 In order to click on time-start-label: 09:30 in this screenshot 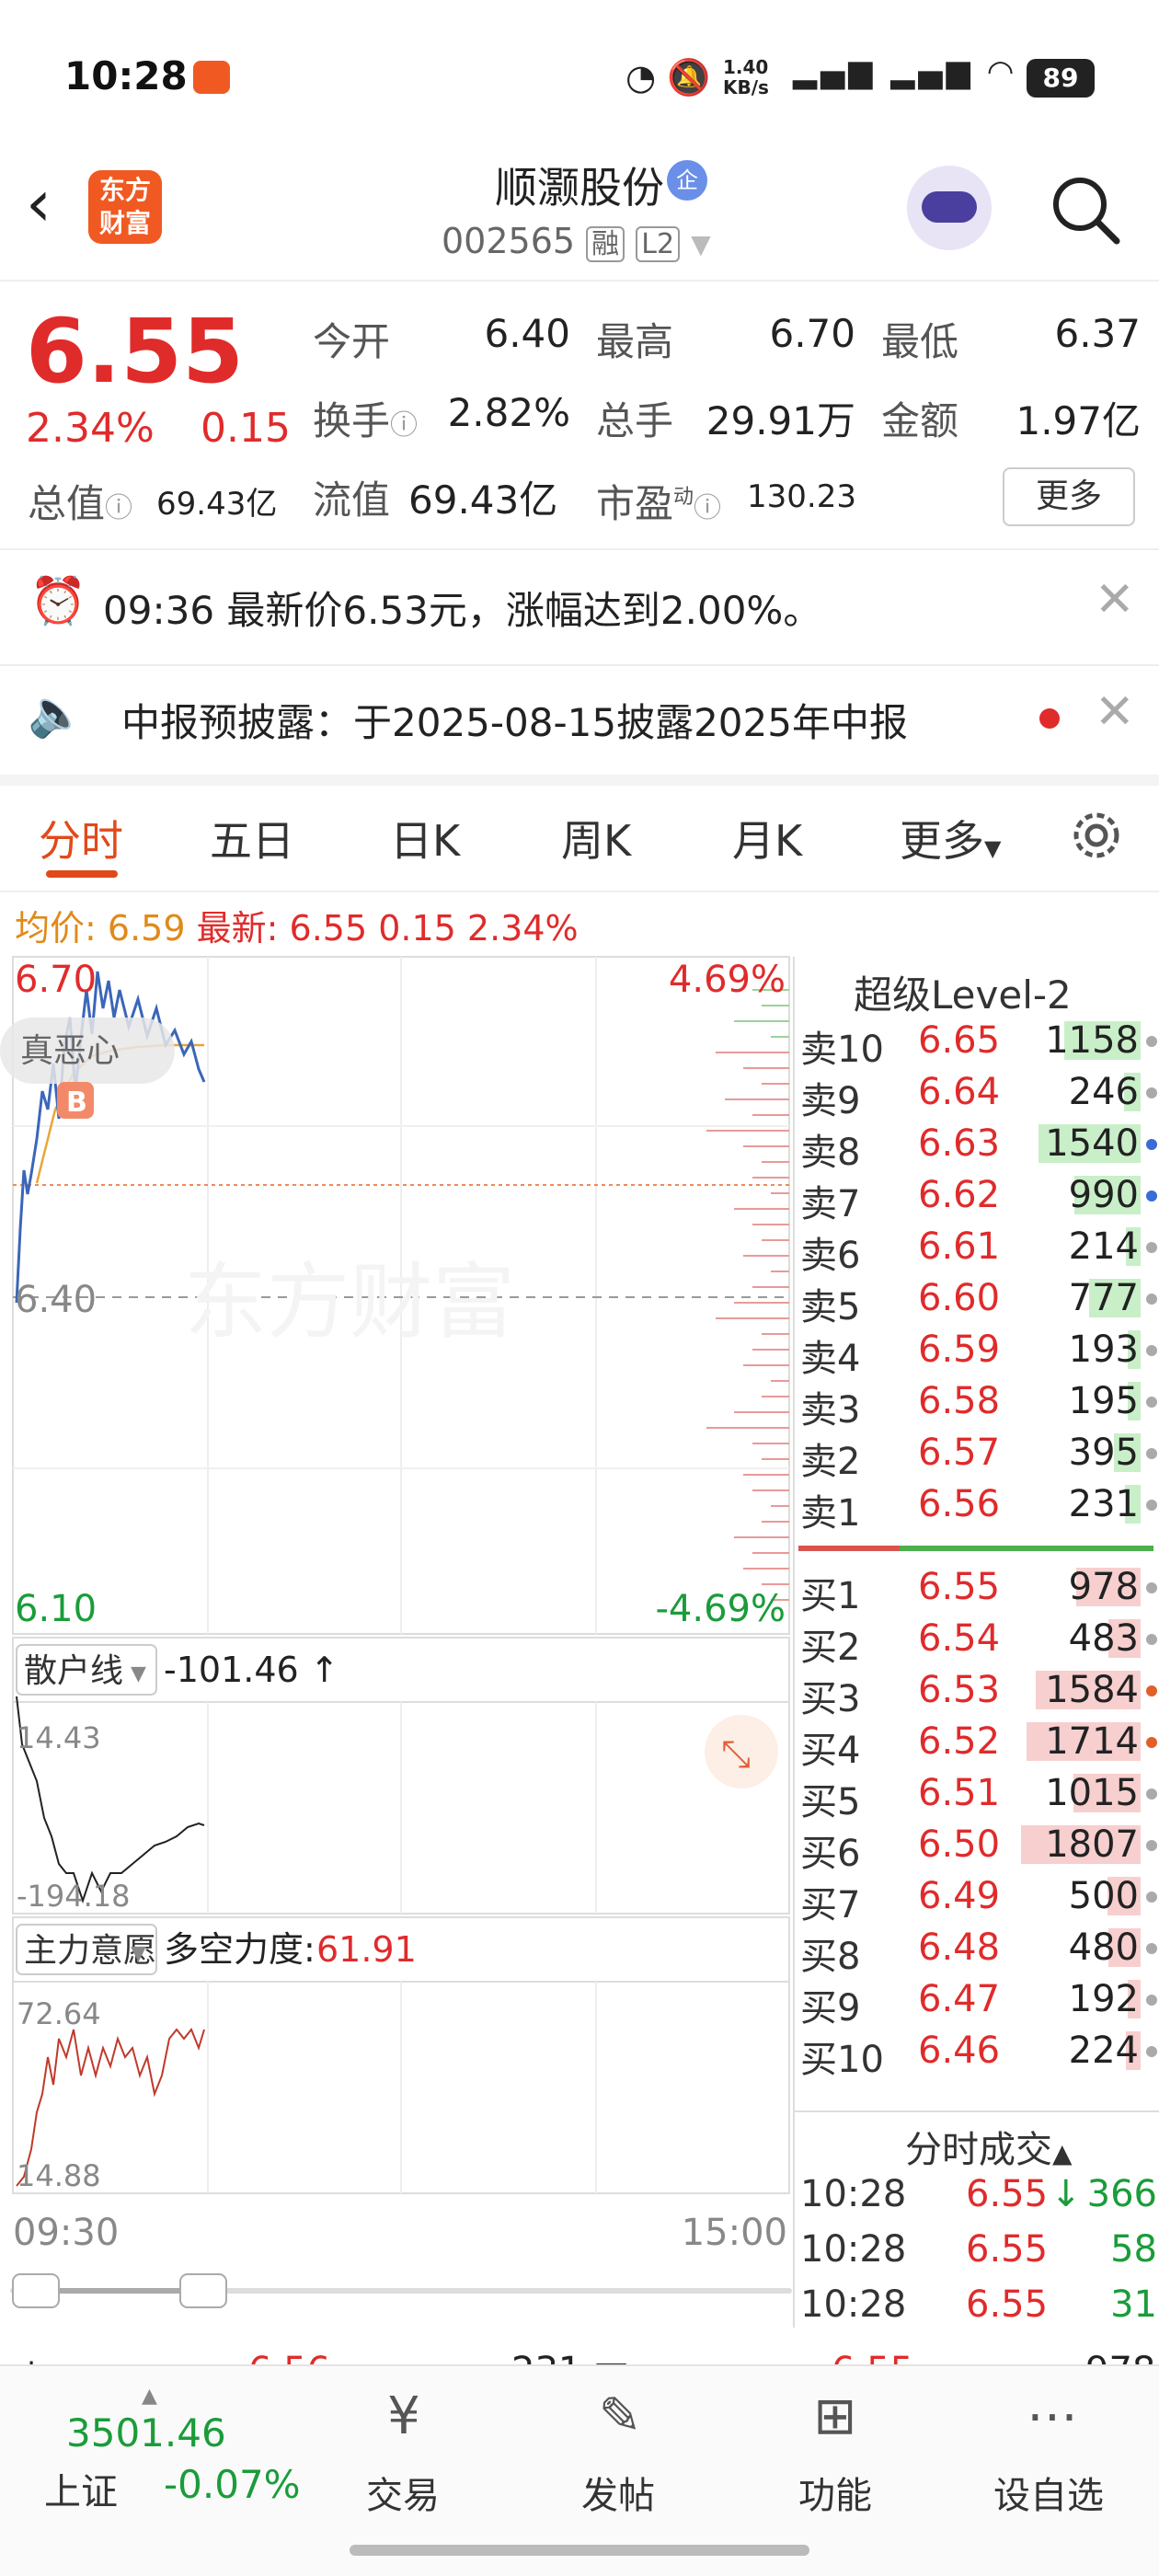, I will do `click(66, 2233)`.